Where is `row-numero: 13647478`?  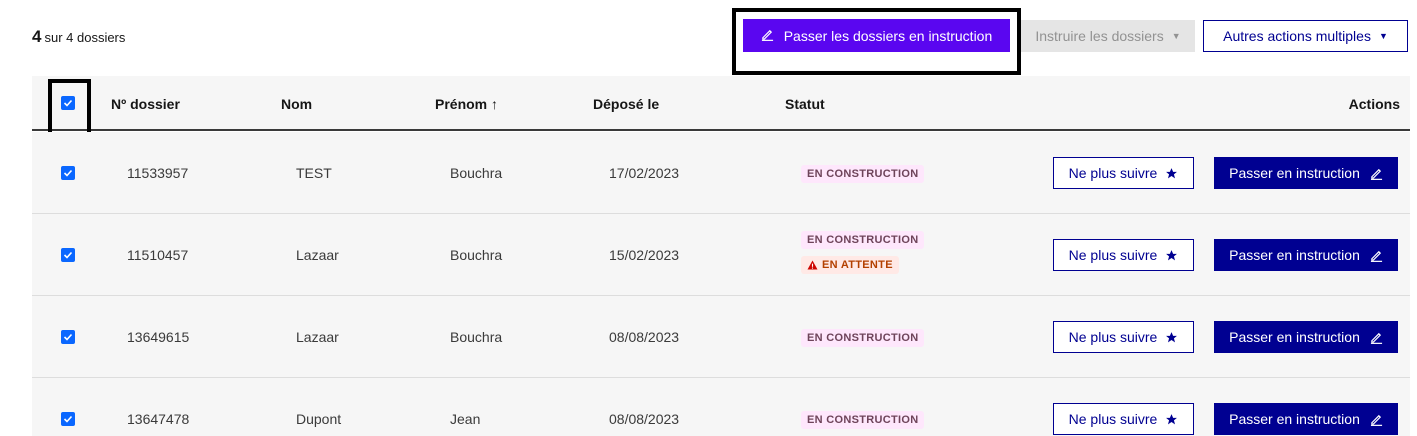
row-numero: 13647478 is located at coordinates (158, 419).